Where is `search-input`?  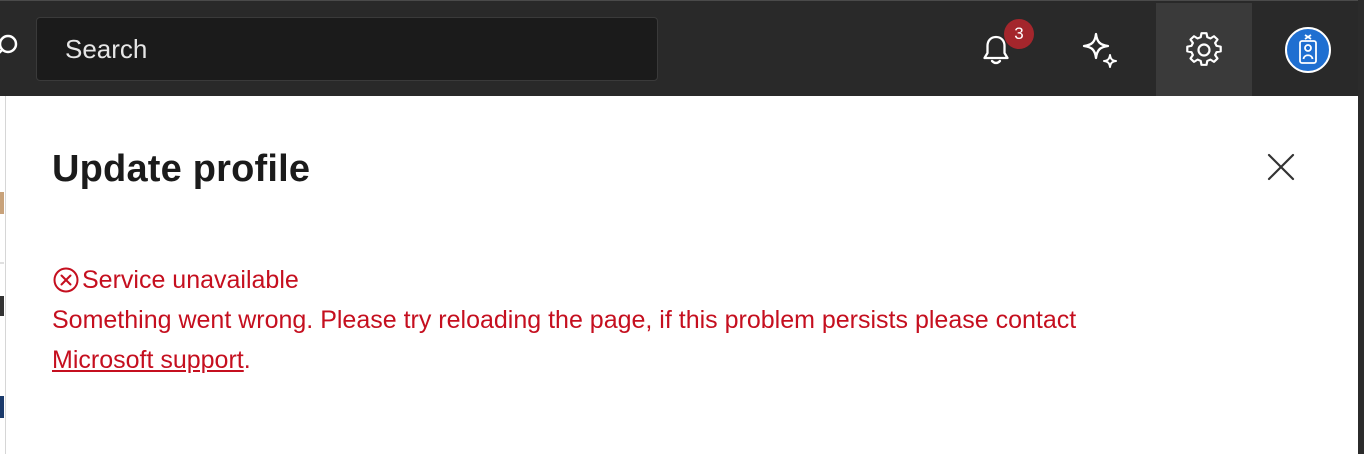
search-input is located at coordinates (345, 49).